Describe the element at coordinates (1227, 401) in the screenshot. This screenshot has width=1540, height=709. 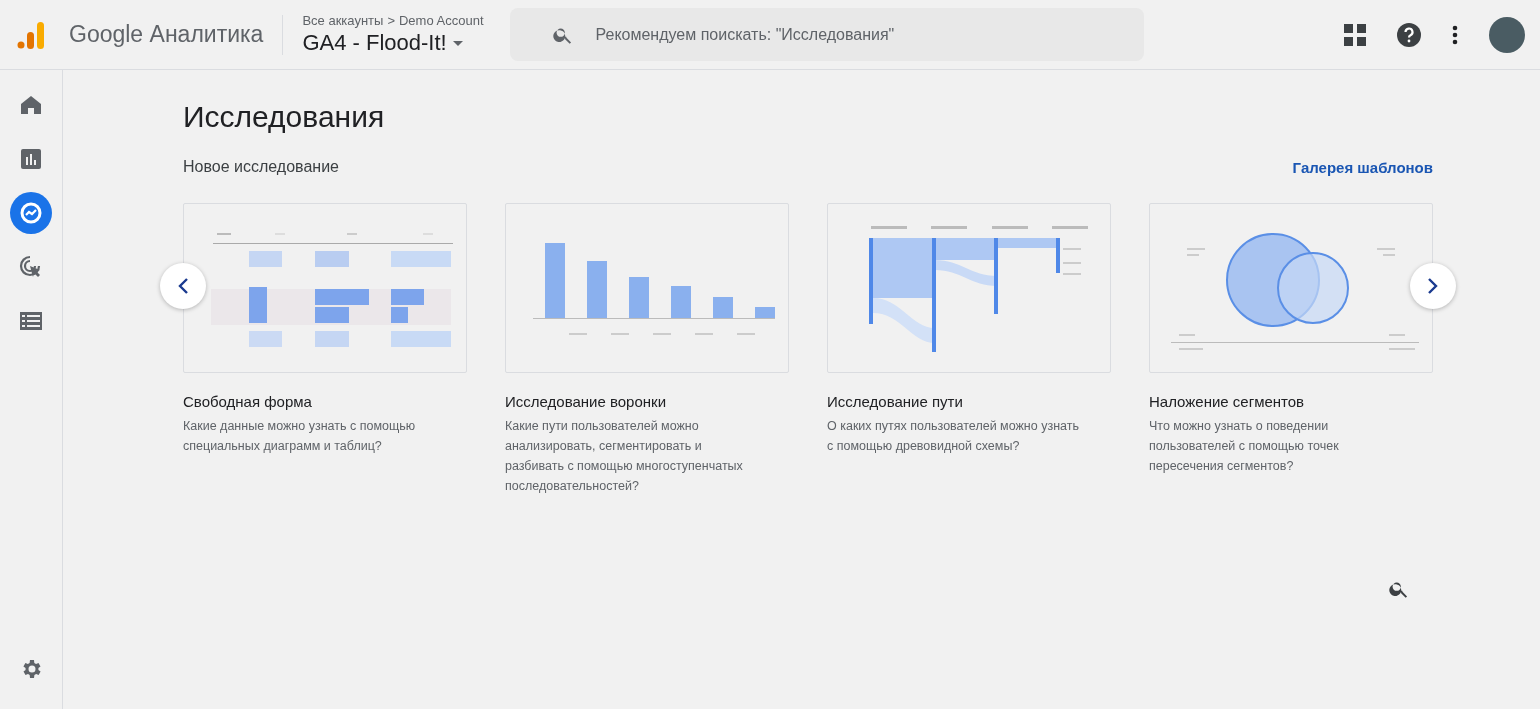
I see `card-title: Наложение сегментов` at that location.